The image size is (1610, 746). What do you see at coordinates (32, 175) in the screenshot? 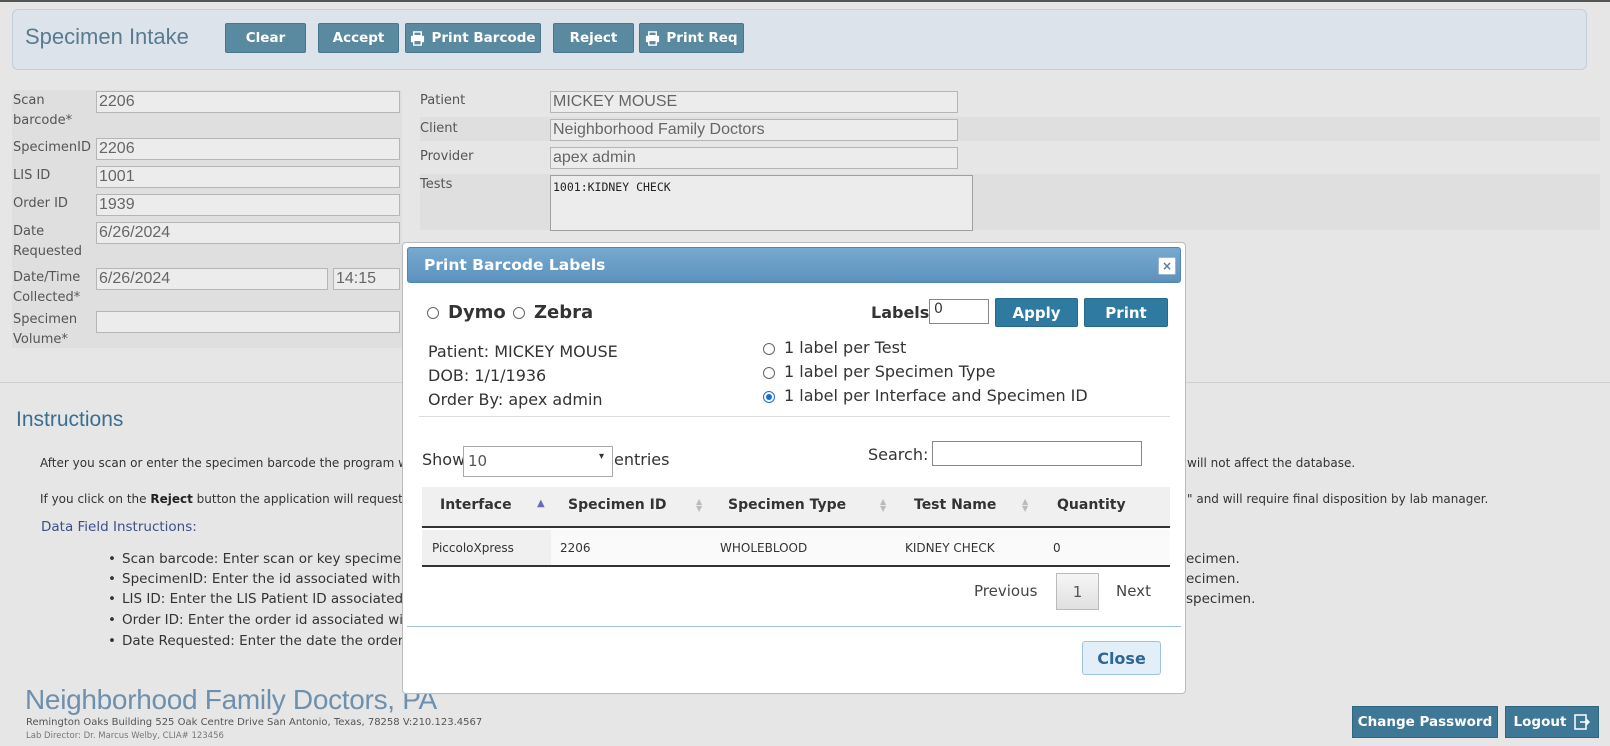
I see `lis-id-label: LIS ID` at bounding box center [32, 175].